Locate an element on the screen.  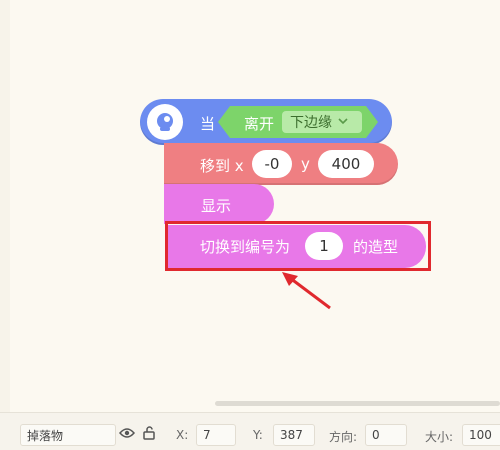
y-label: Y: is located at coordinates (258, 435).